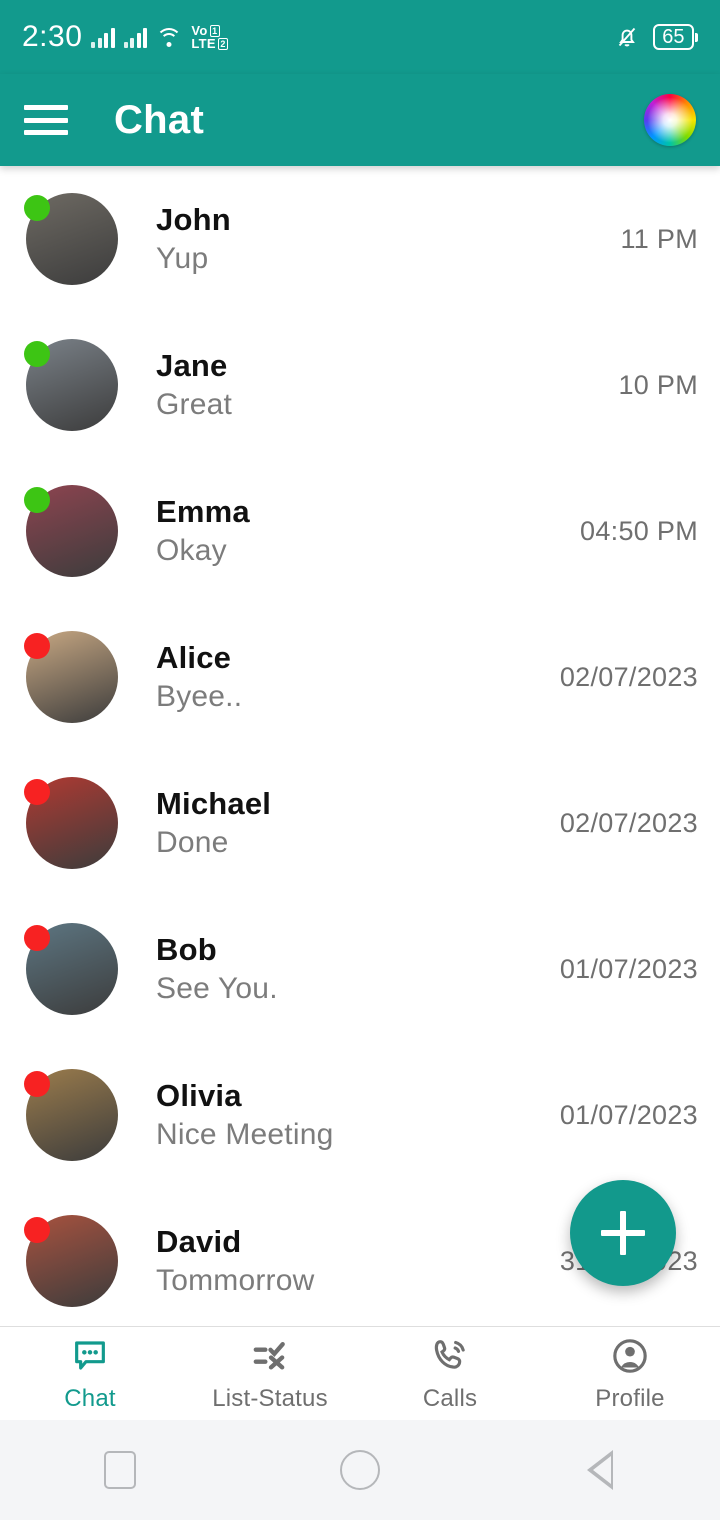 The image size is (720, 1520). Describe the element at coordinates (194, 404) in the screenshot. I see `message-preview: Great` at that location.